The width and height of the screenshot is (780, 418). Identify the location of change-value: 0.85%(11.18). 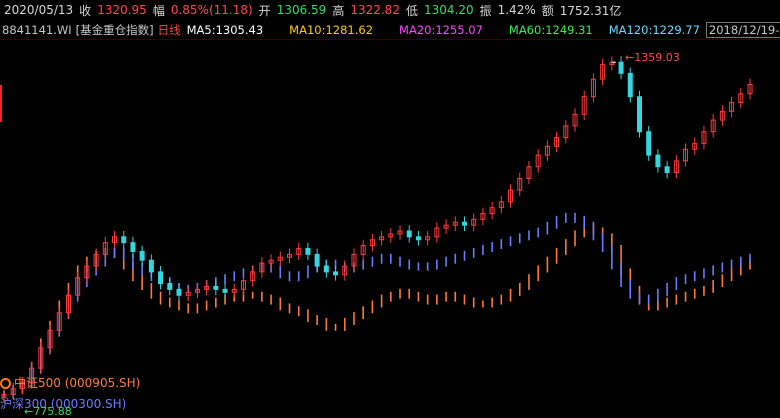
(211, 10).